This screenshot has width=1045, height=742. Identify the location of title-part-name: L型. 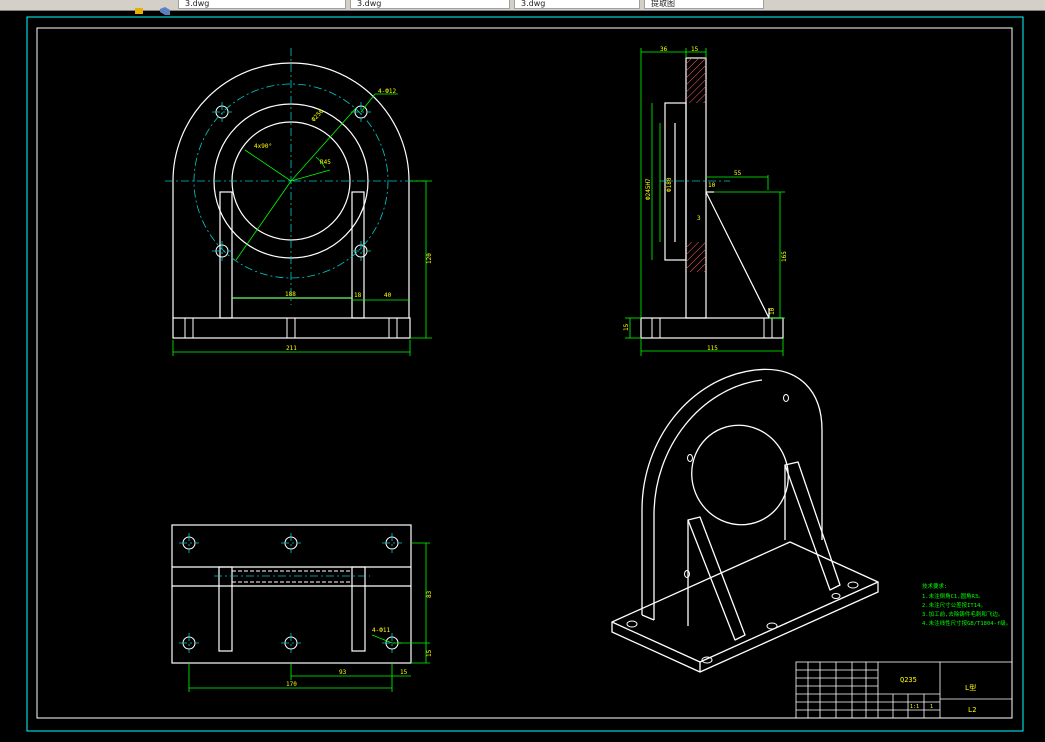
(970, 687).